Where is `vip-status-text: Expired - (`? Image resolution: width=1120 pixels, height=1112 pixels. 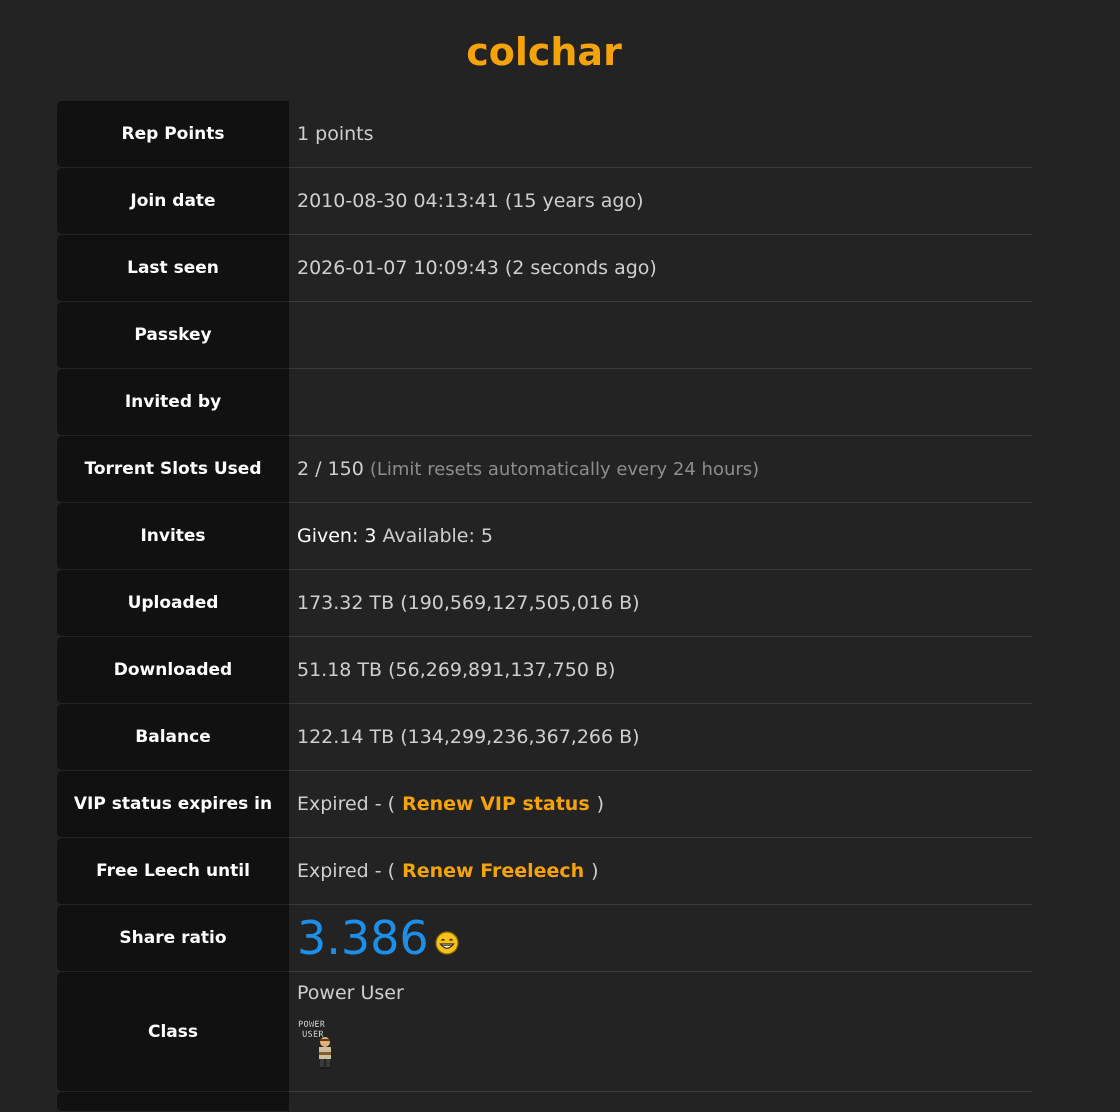 vip-status-text: Expired - ( is located at coordinates (346, 804).